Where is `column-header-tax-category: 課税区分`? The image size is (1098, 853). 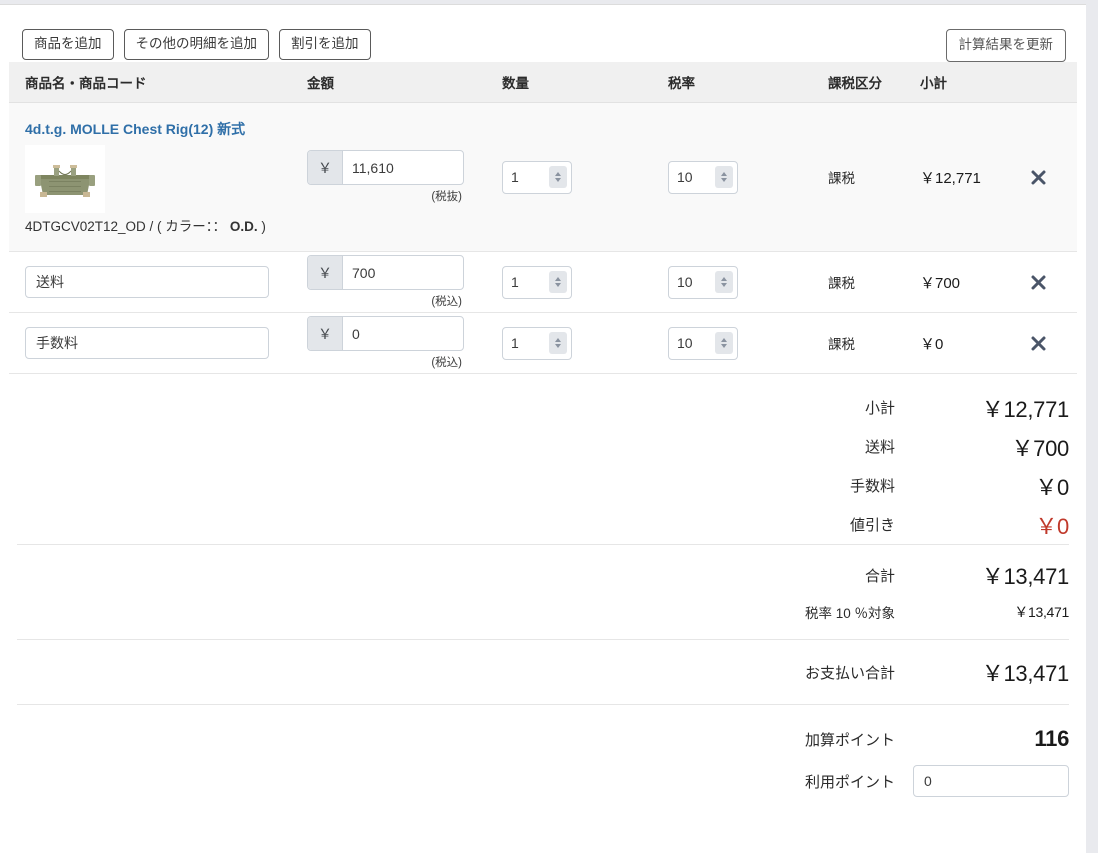
column-header-tax-category: 課税区分 is located at coordinates (874, 82).